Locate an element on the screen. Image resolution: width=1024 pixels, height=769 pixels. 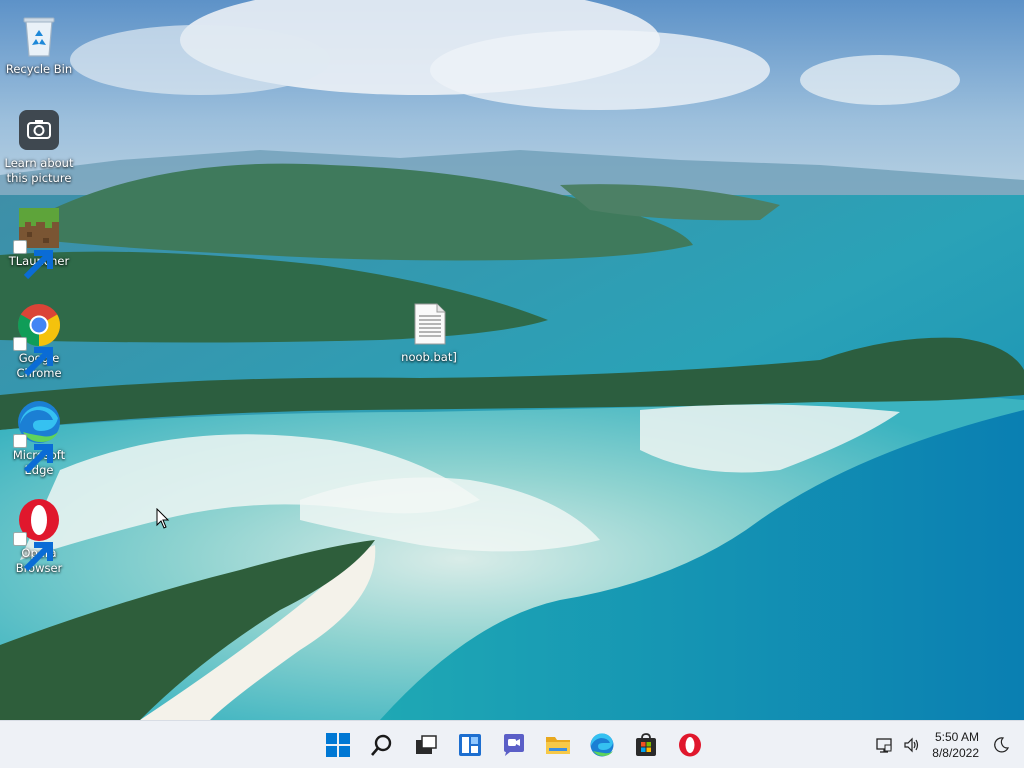
focus-assist-button is located at coordinates (1001, 745).